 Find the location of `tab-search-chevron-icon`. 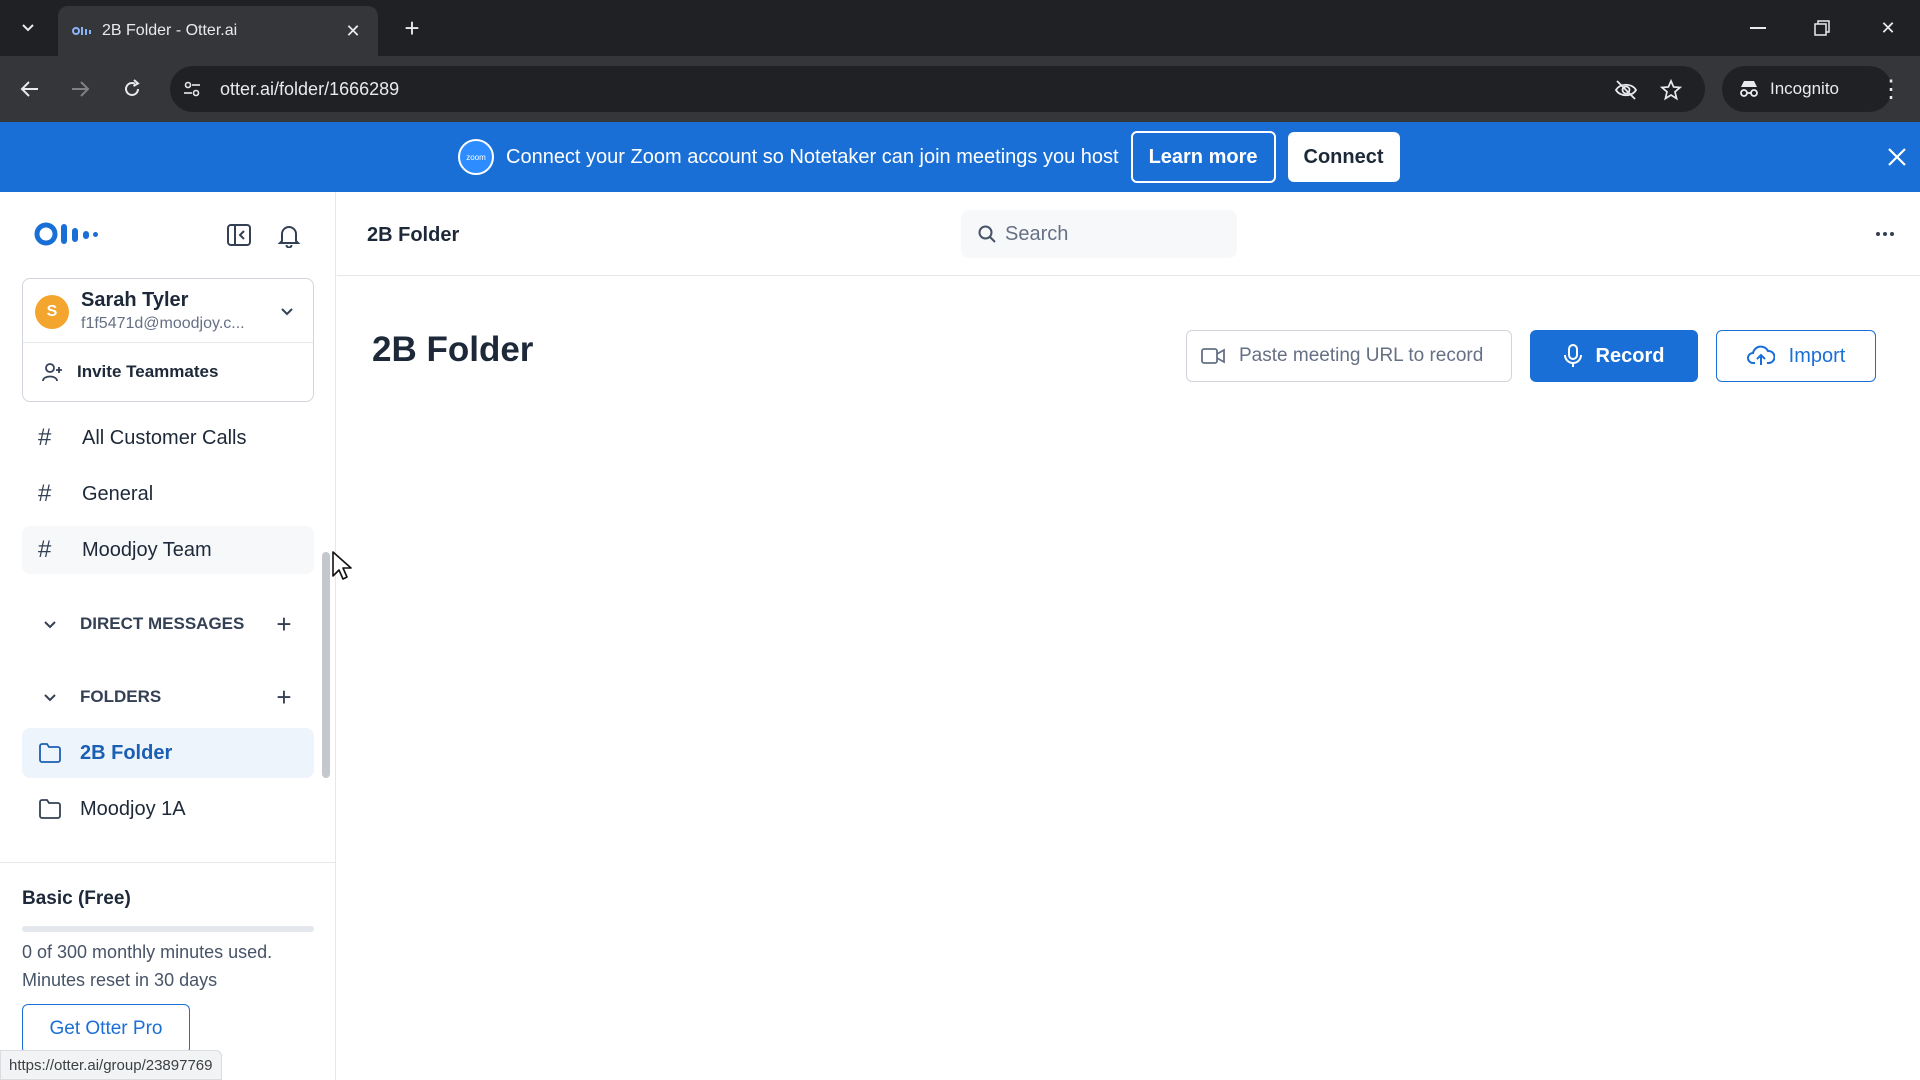

tab-search-chevron-icon is located at coordinates (28, 28).